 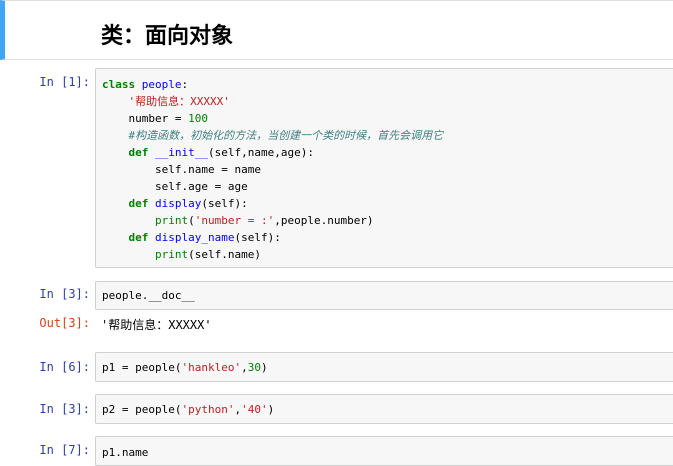 I want to click on code-cell-3: p1 = people('hankleo',30), so click(x=384, y=367).